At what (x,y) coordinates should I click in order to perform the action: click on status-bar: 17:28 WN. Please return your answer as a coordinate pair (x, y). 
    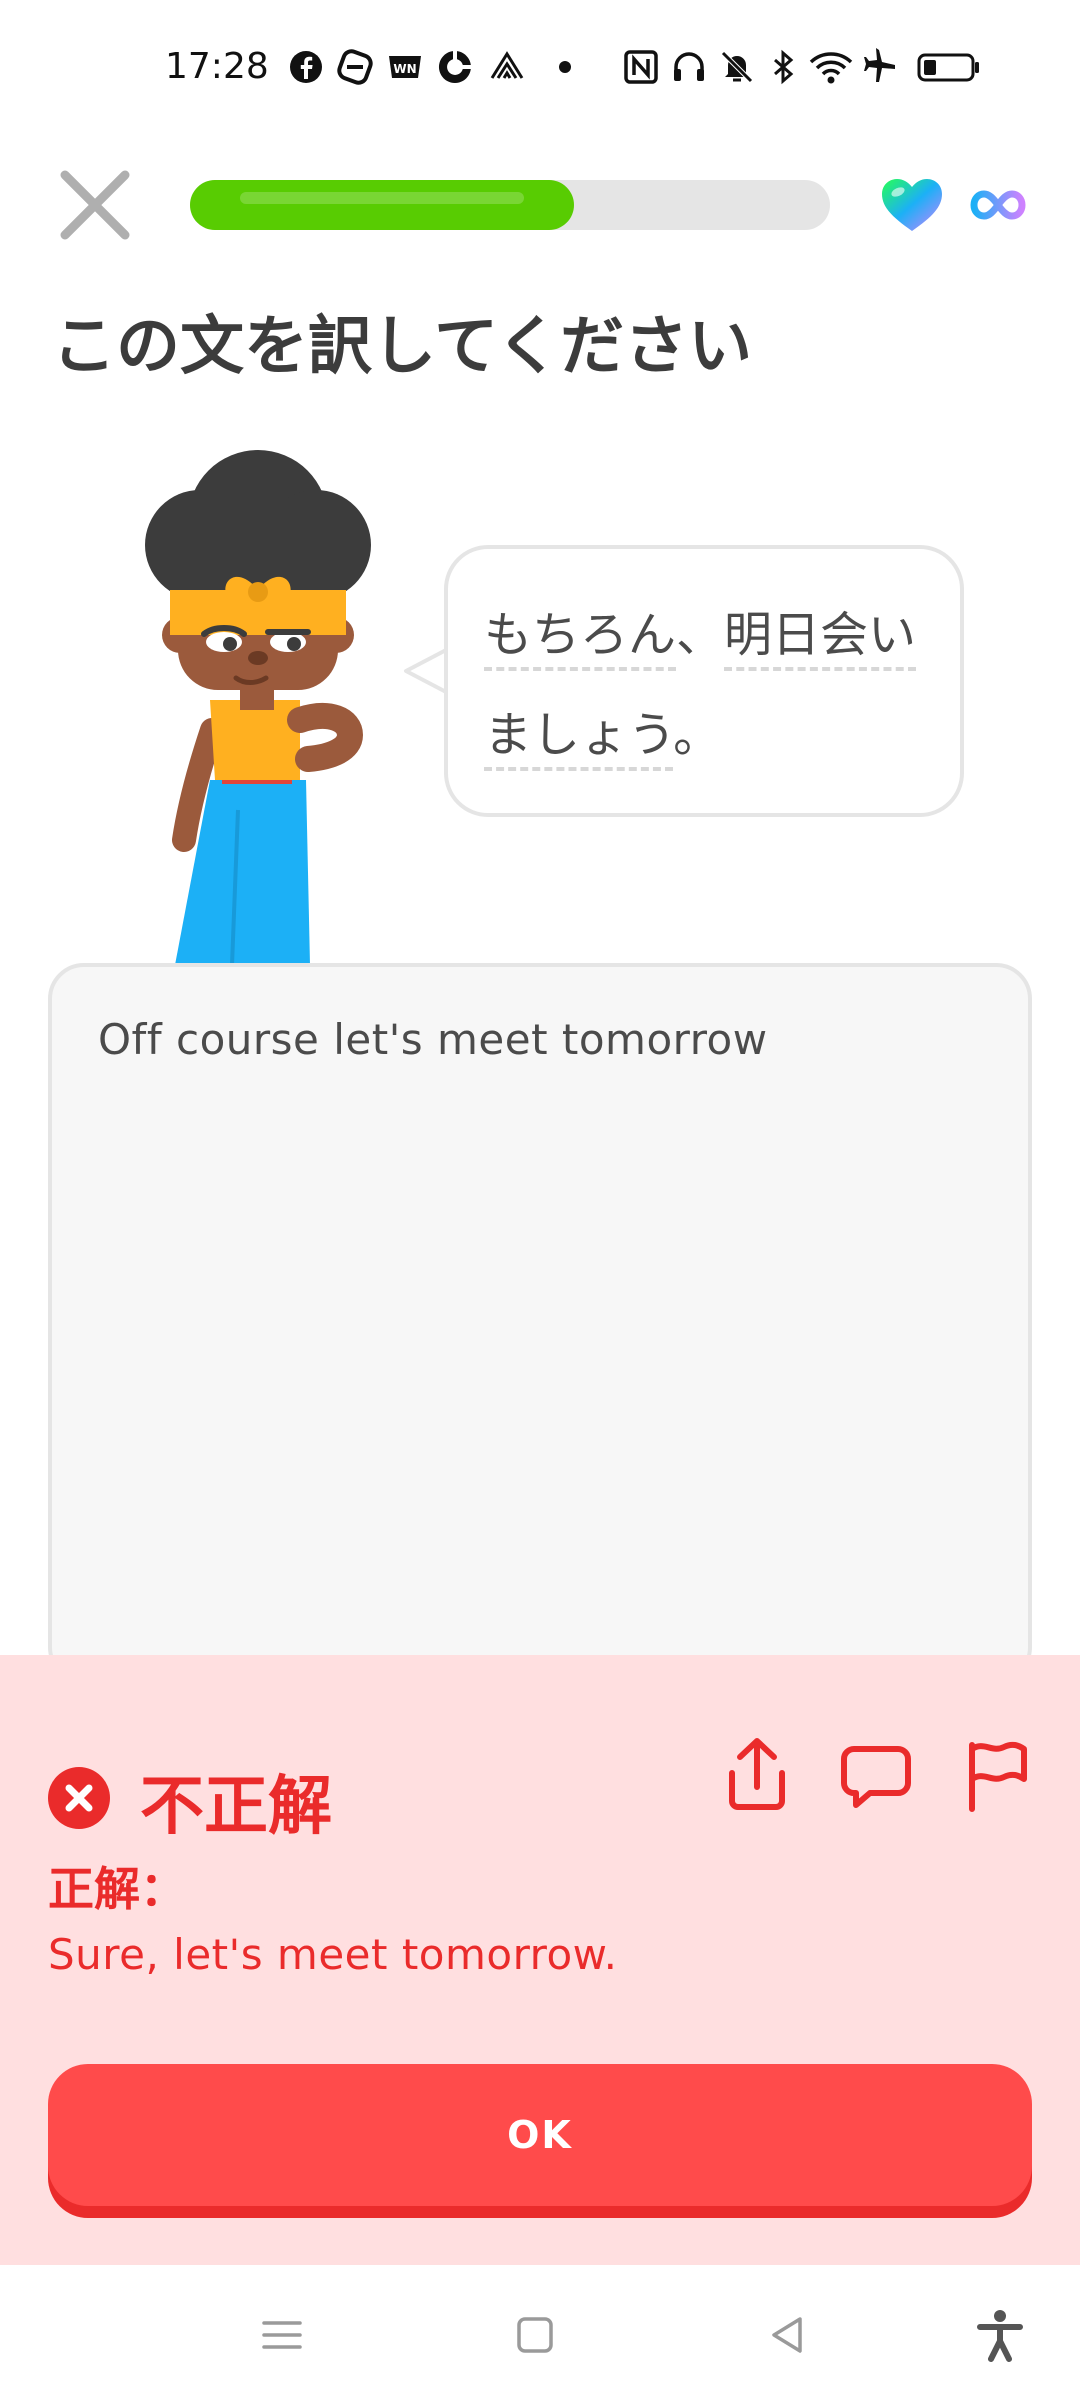
    Looking at the image, I should click on (540, 70).